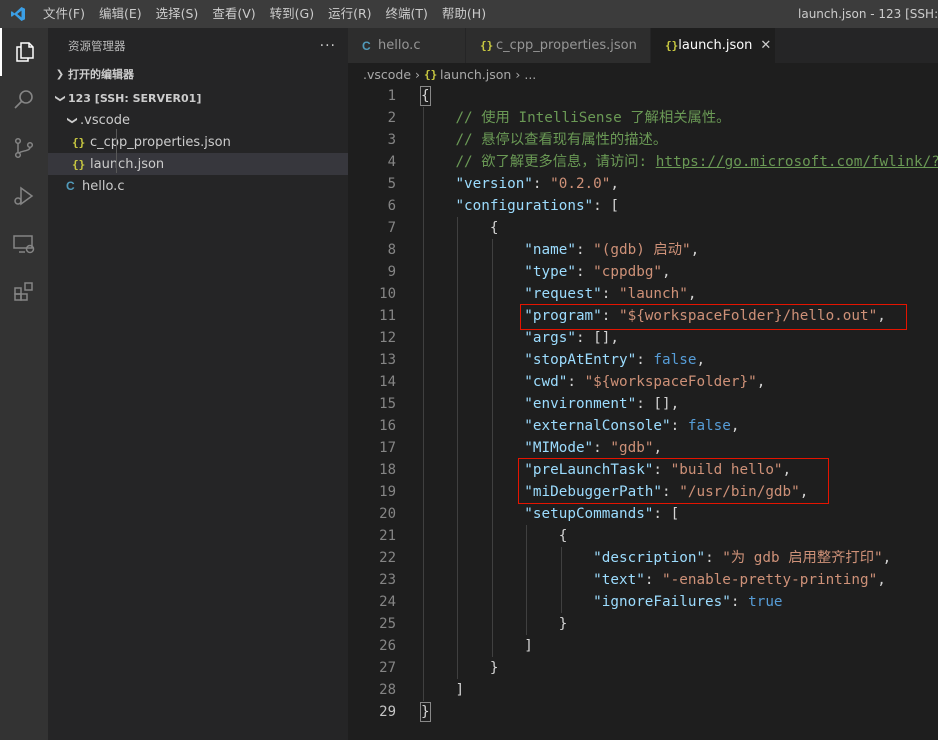 Image resolution: width=938 pixels, height=740 pixels. What do you see at coordinates (407, 45) in the screenshot?
I see `tab-hello-c: C hello.c` at bounding box center [407, 45].